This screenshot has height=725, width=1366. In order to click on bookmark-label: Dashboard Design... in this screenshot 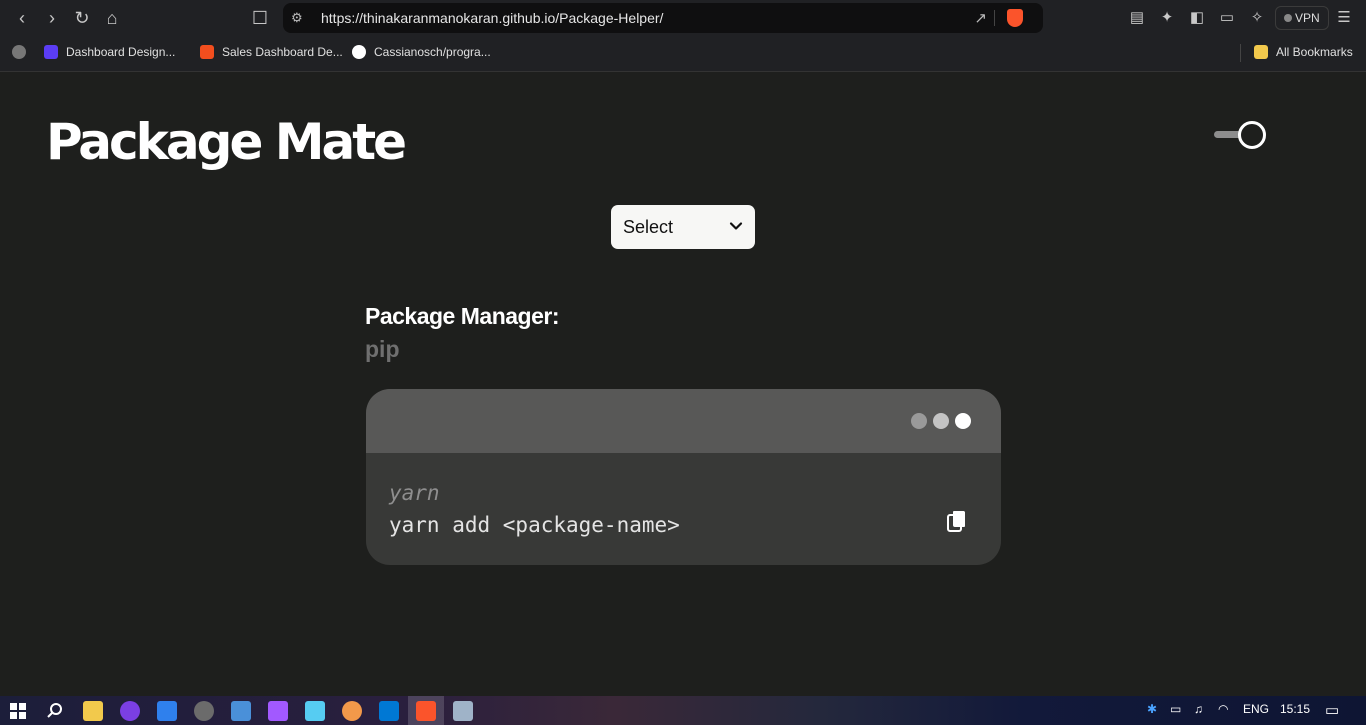, I will do `click(121, 52)`.